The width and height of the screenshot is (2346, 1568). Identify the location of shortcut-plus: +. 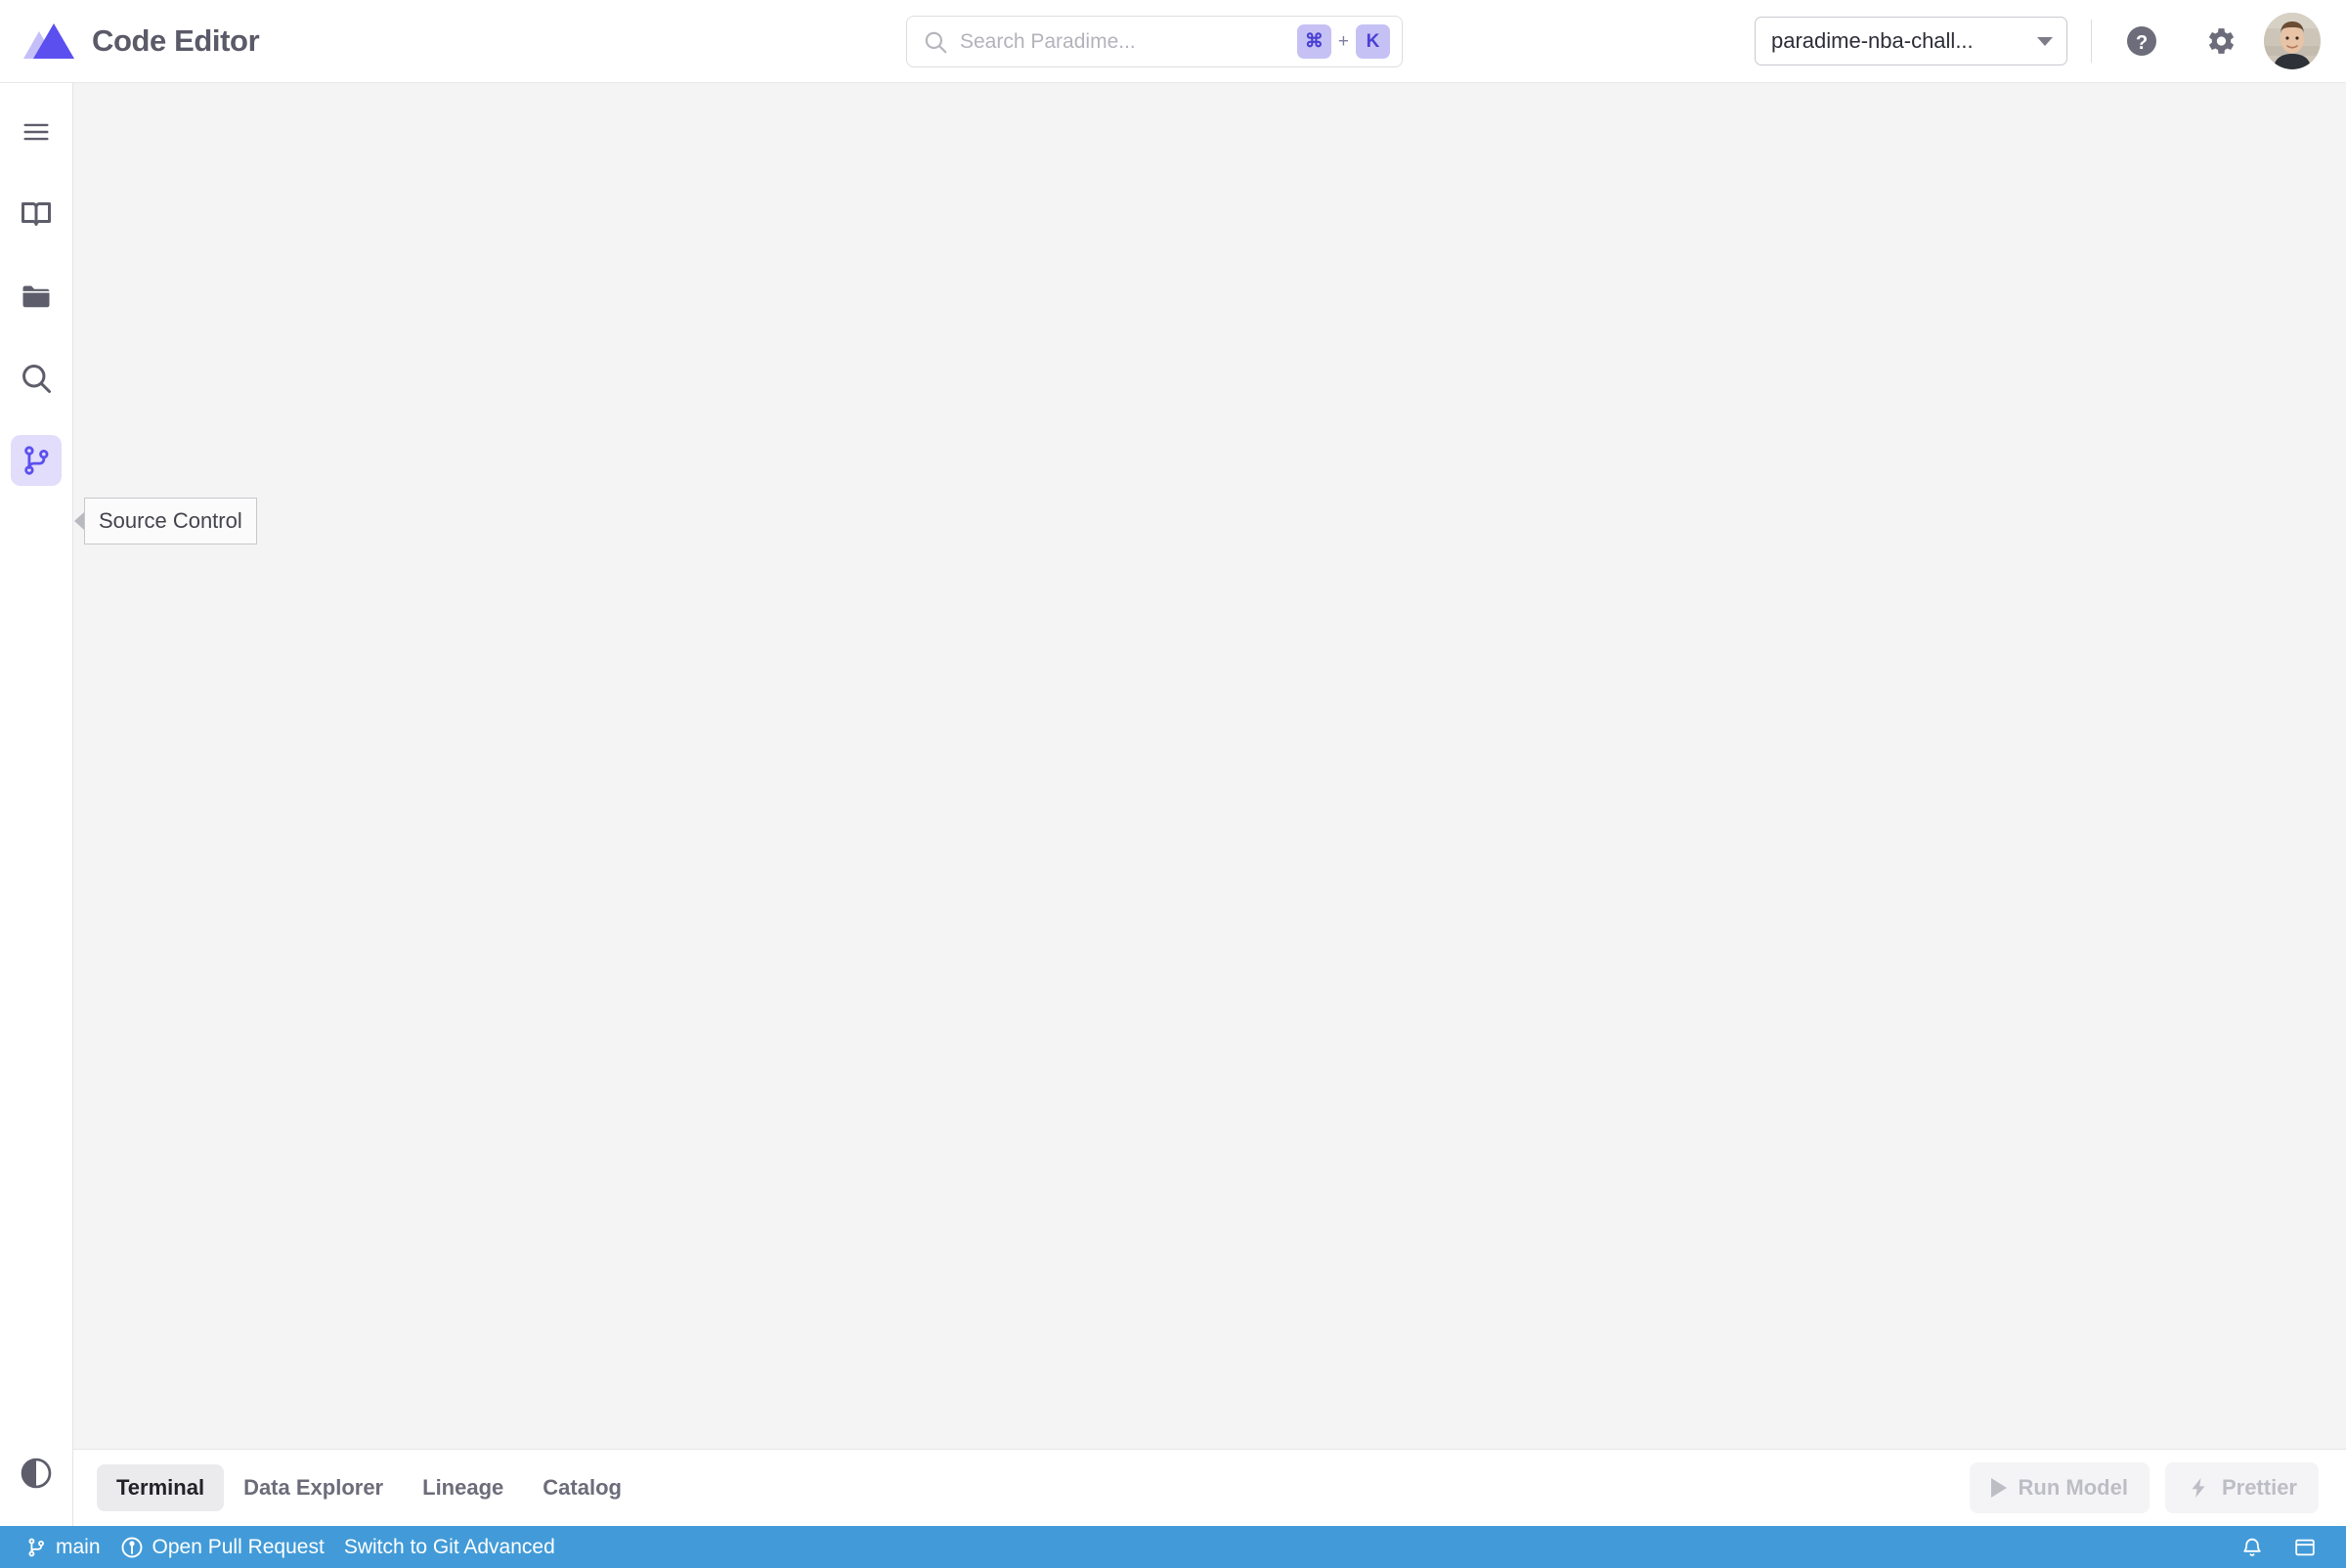
(1343, 41).